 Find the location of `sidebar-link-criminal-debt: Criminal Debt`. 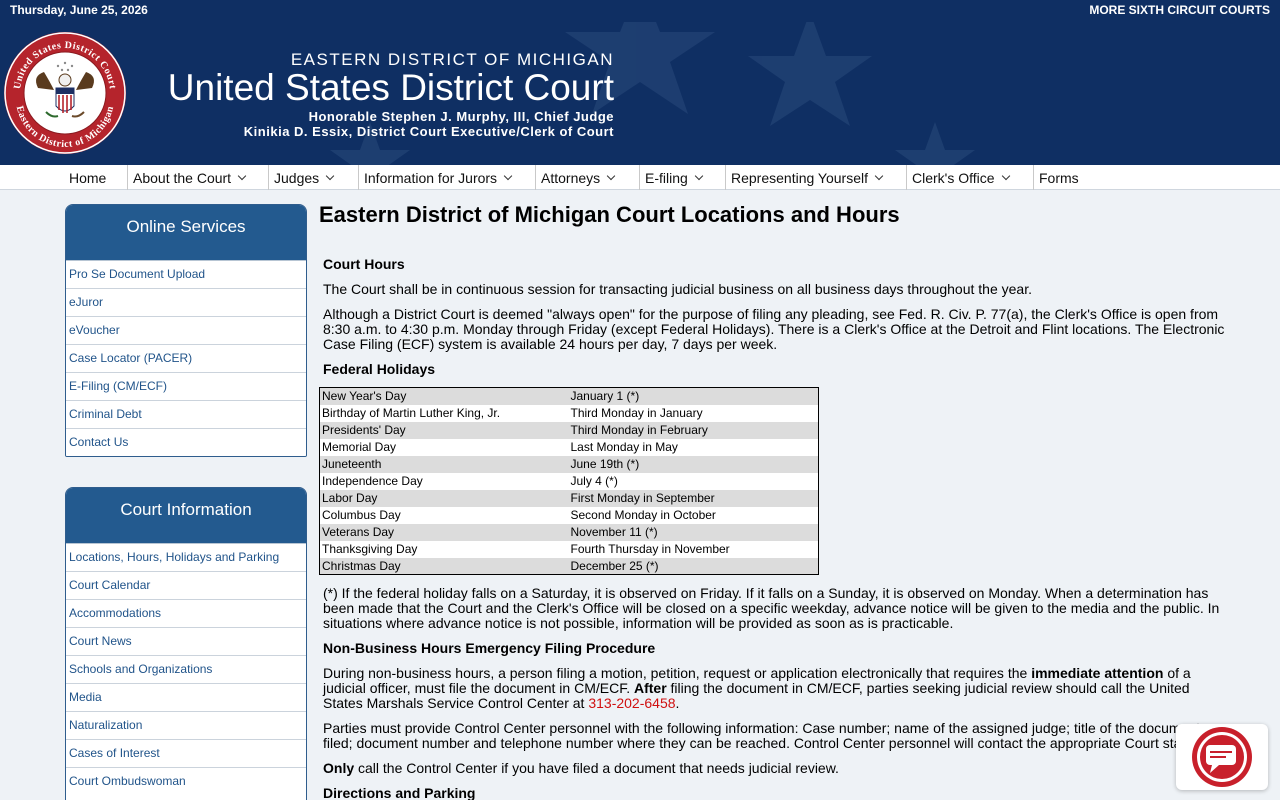

sidebar-link-criminal-debt: Criminal Debt is located at coordinates (186, 415).